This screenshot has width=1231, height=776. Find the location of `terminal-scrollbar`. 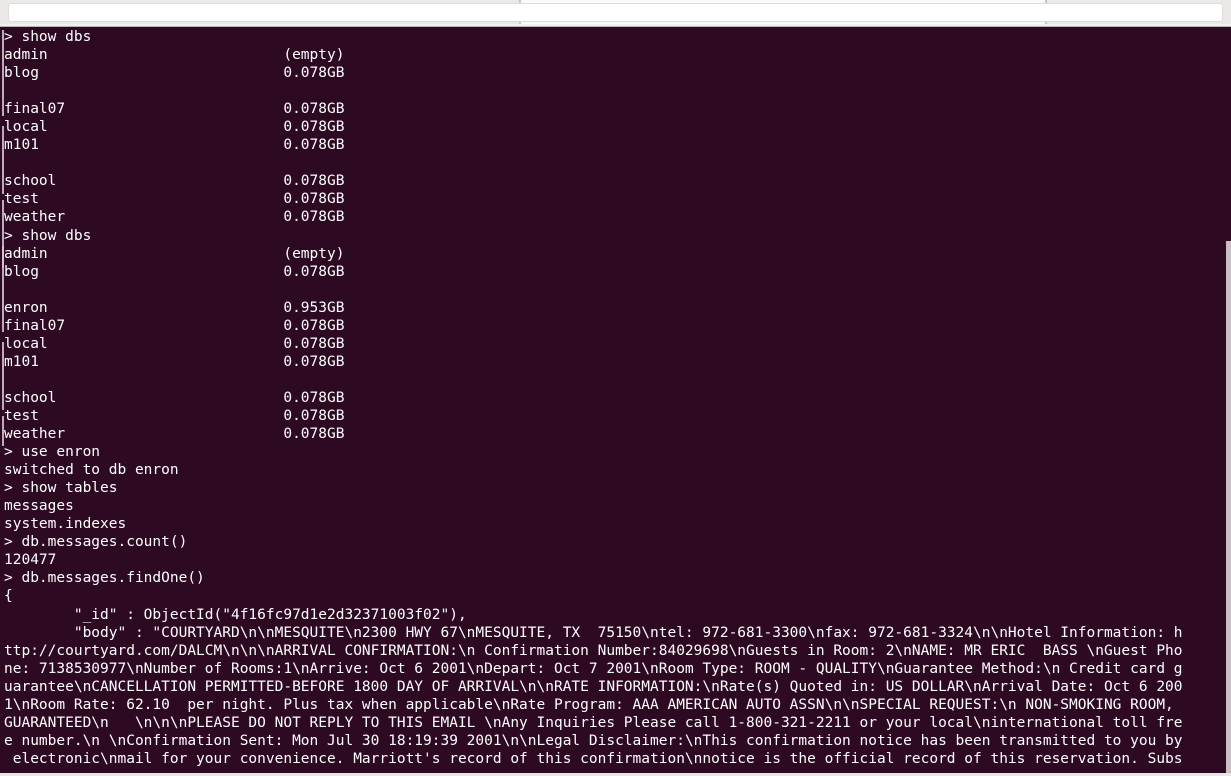

terminal-scrollbar is located at coordinates (1228, 401).